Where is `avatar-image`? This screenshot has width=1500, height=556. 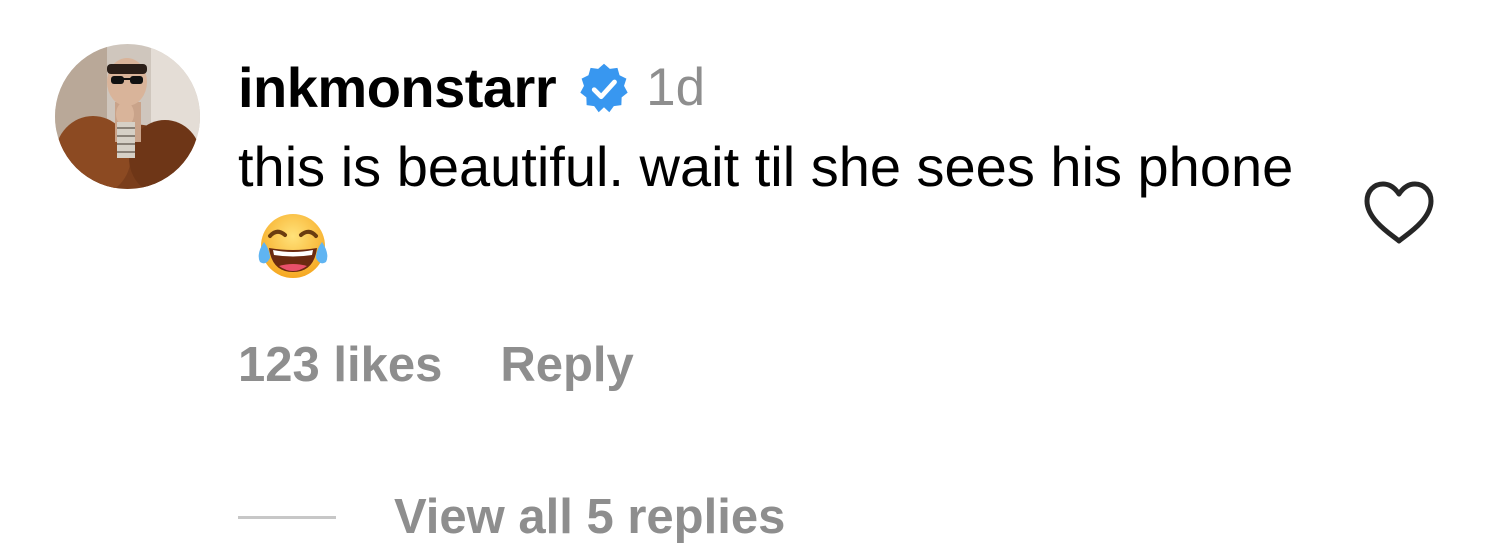
avatar-image is located at coordinates (127, 116).